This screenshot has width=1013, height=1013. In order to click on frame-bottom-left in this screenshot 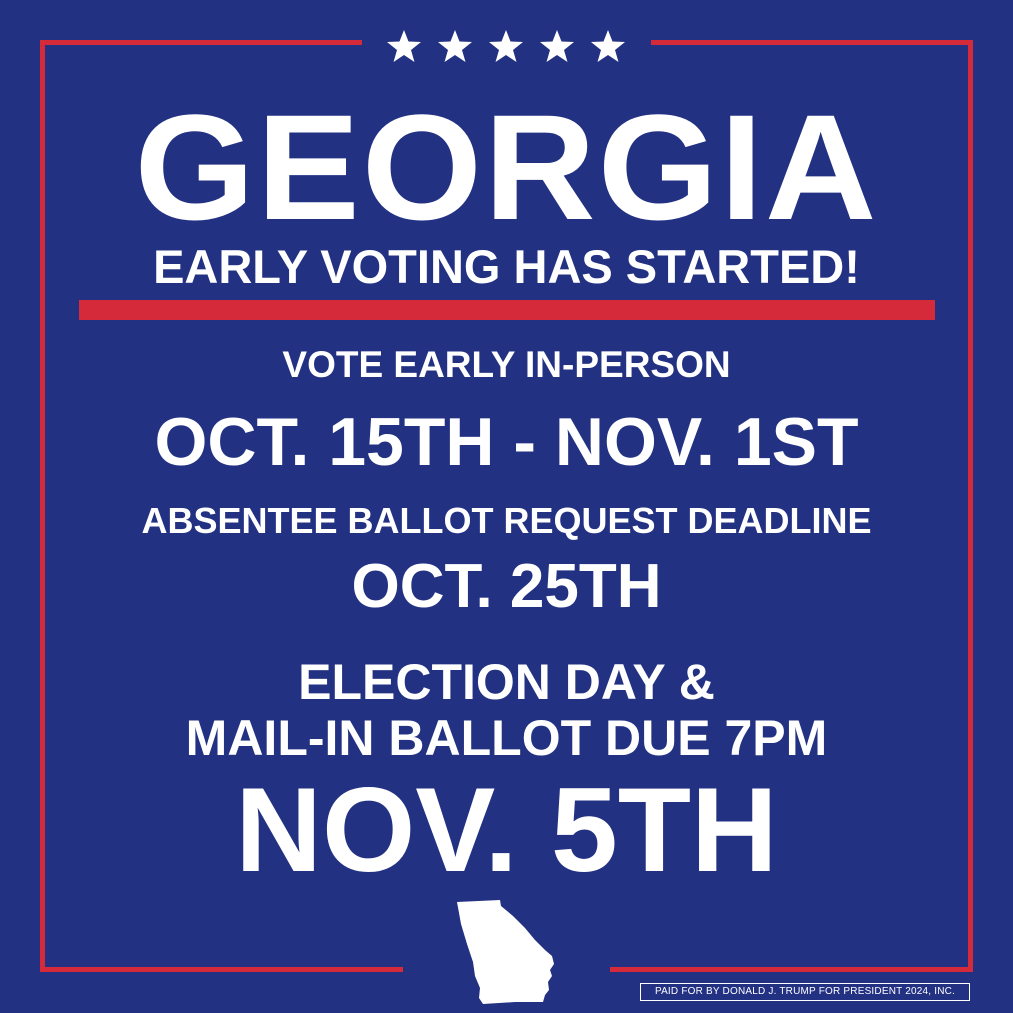, I will do `click(221, 969)`.